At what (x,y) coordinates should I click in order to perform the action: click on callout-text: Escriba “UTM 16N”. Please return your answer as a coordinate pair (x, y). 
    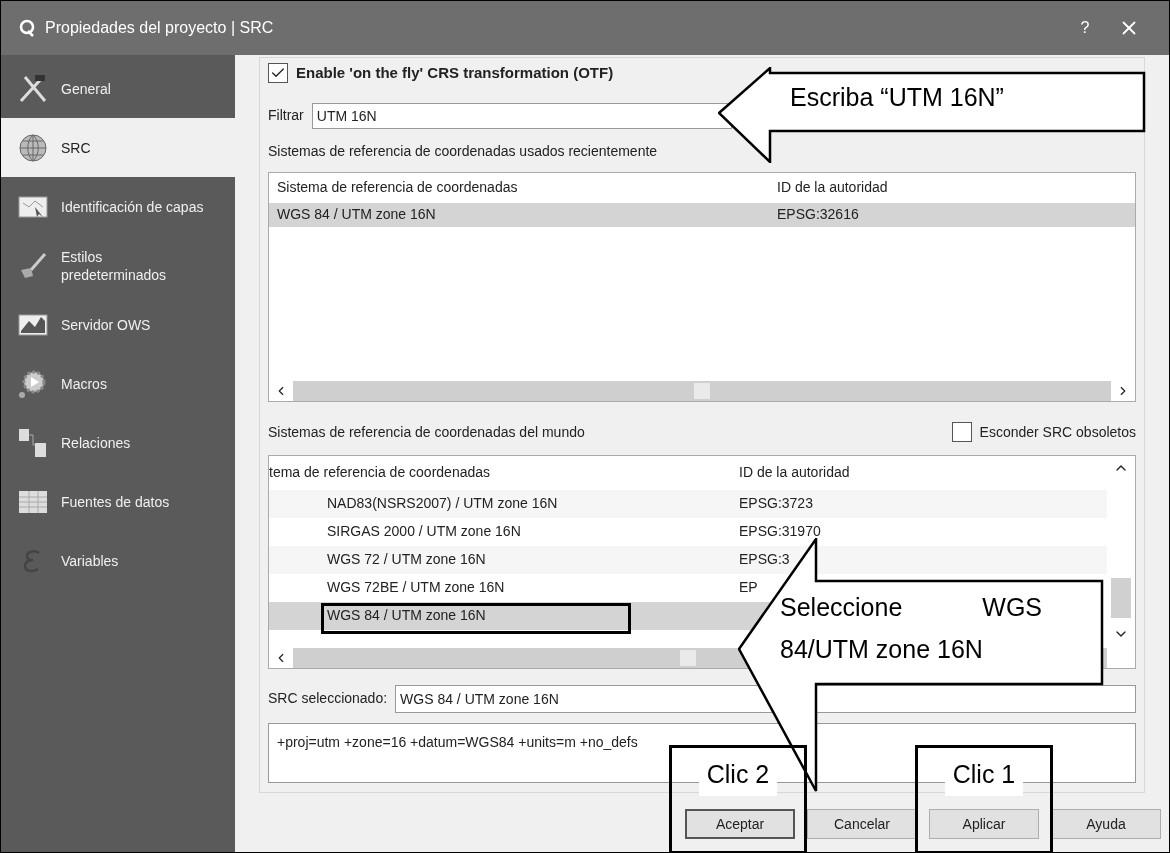
    Looking at the image, I should click on (897, 97).